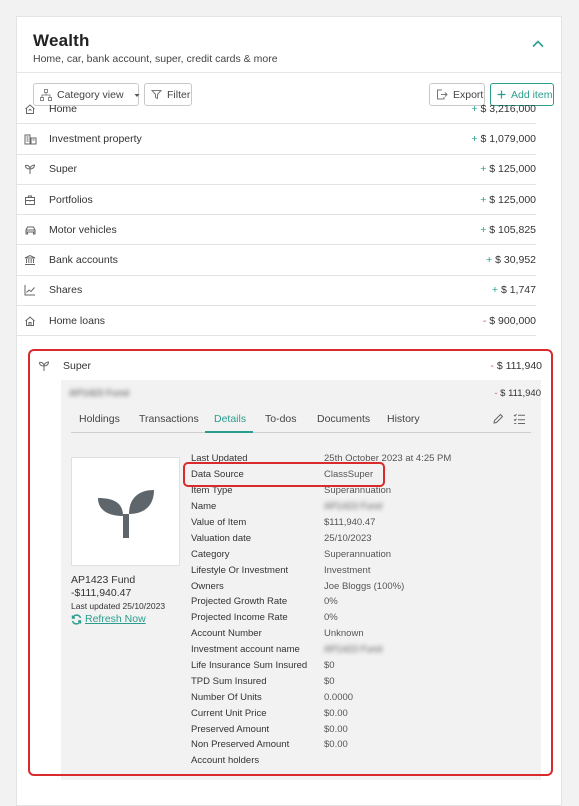  Describe the element at coordinates (99, 419) in the screenshot. I see `tab-holdings: Holdings` at that location.